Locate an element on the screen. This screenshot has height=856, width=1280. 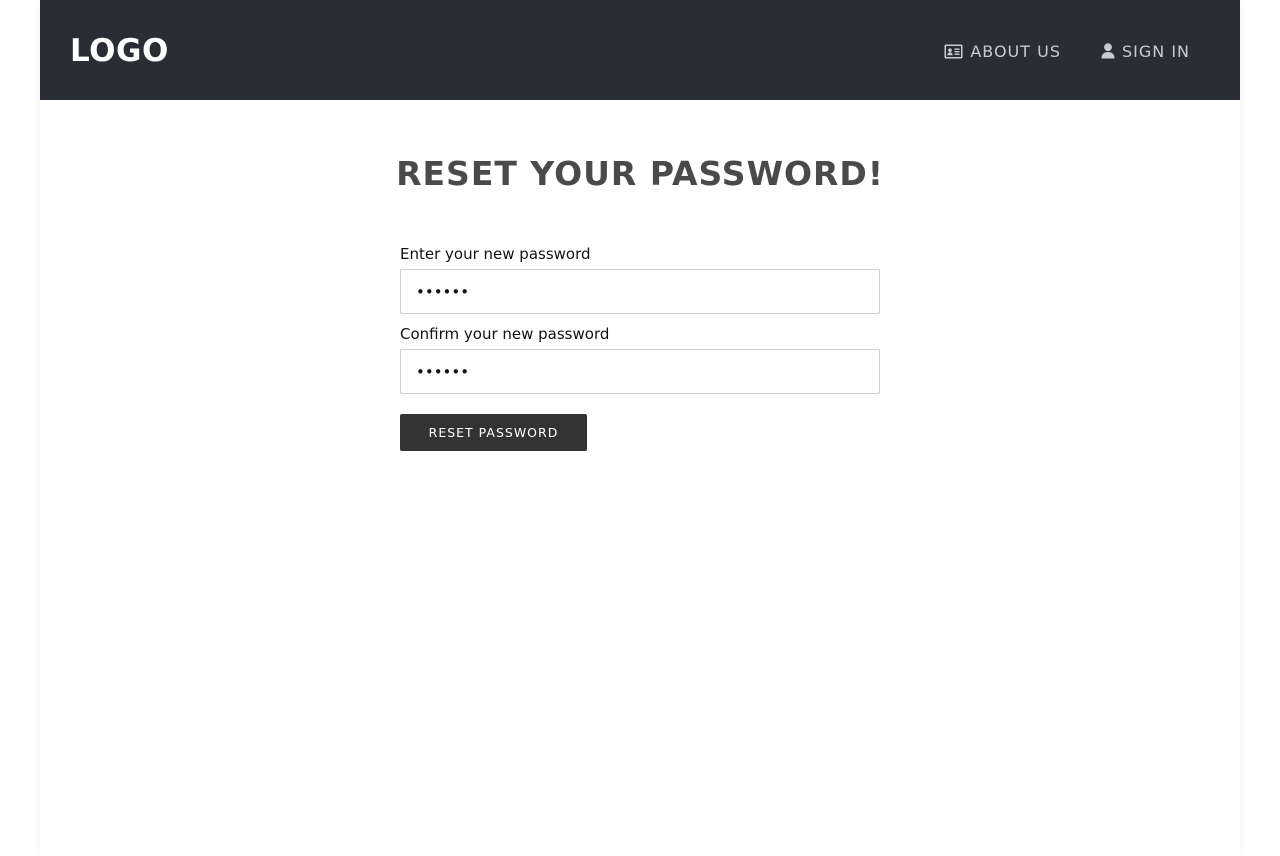
new-password-label: Enter your new password is located at coordinates (495, 254).